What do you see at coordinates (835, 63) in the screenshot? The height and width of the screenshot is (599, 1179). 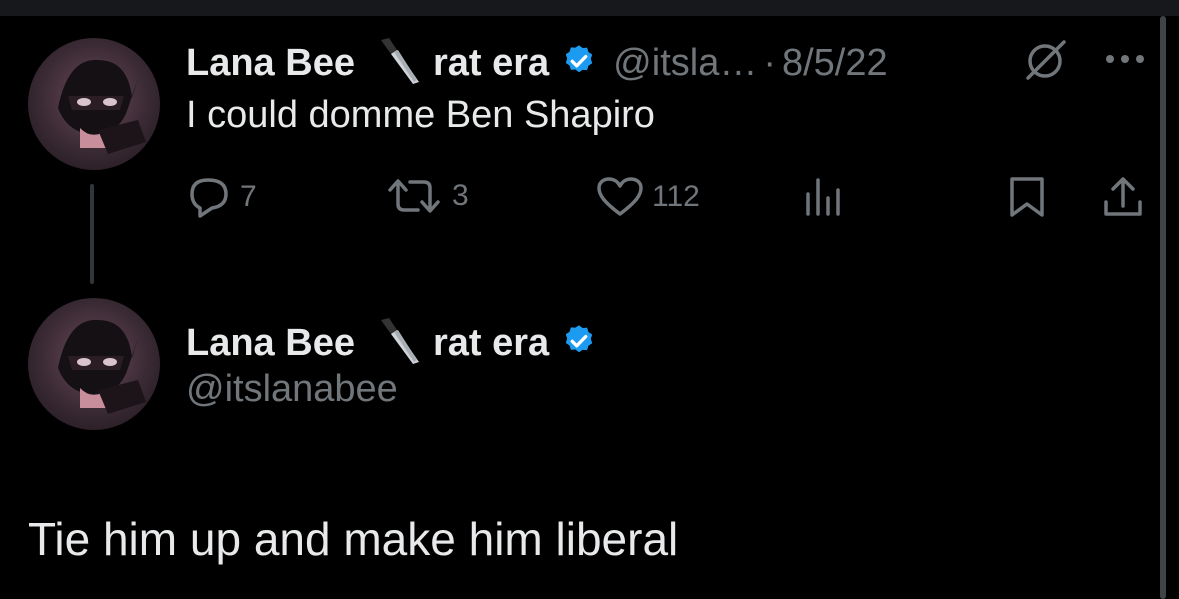 I see `tweet-date: 8/5/22` at bounding box center [835, 63].